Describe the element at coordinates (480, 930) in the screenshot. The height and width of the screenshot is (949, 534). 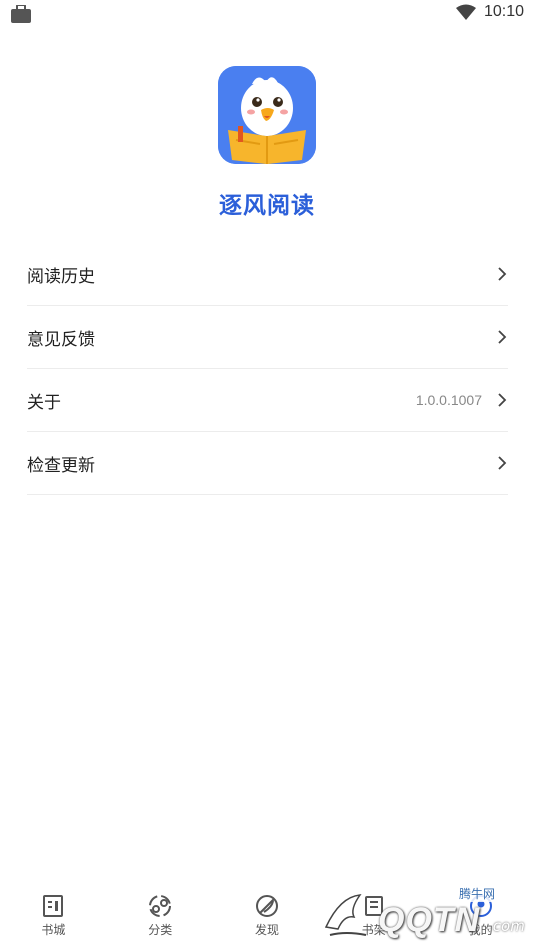
I see `tab-label: 我的` at that location.